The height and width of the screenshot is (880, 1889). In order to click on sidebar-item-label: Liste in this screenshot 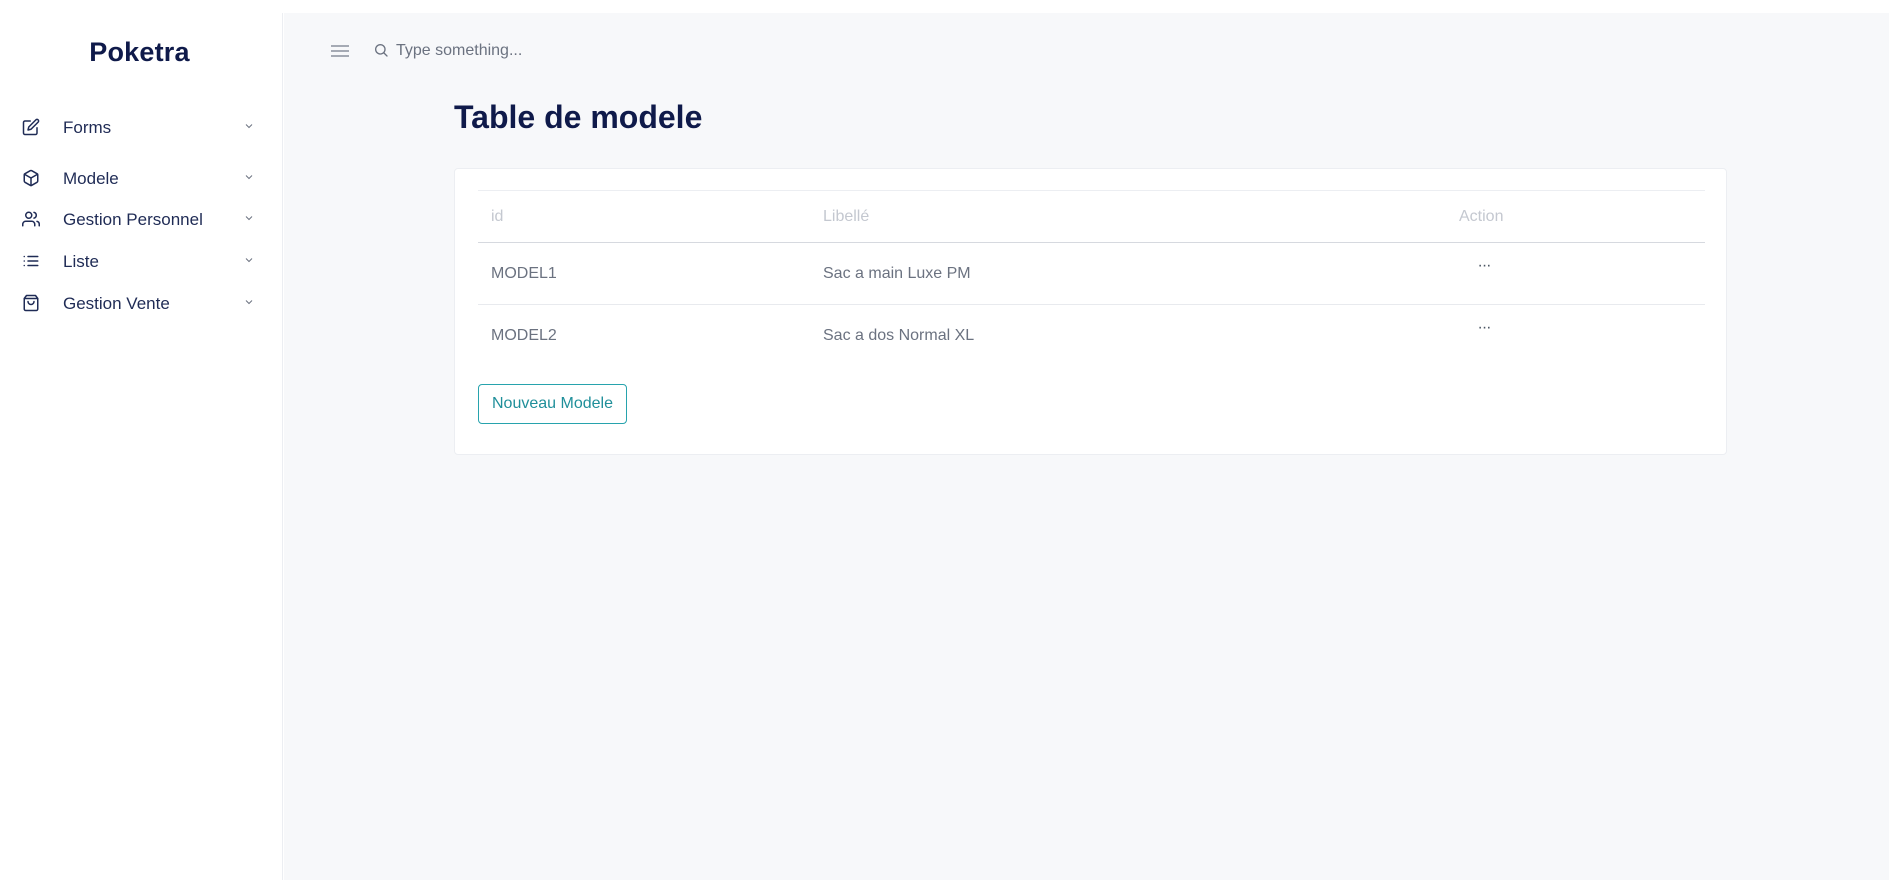, I will do `click(81, 261)`.